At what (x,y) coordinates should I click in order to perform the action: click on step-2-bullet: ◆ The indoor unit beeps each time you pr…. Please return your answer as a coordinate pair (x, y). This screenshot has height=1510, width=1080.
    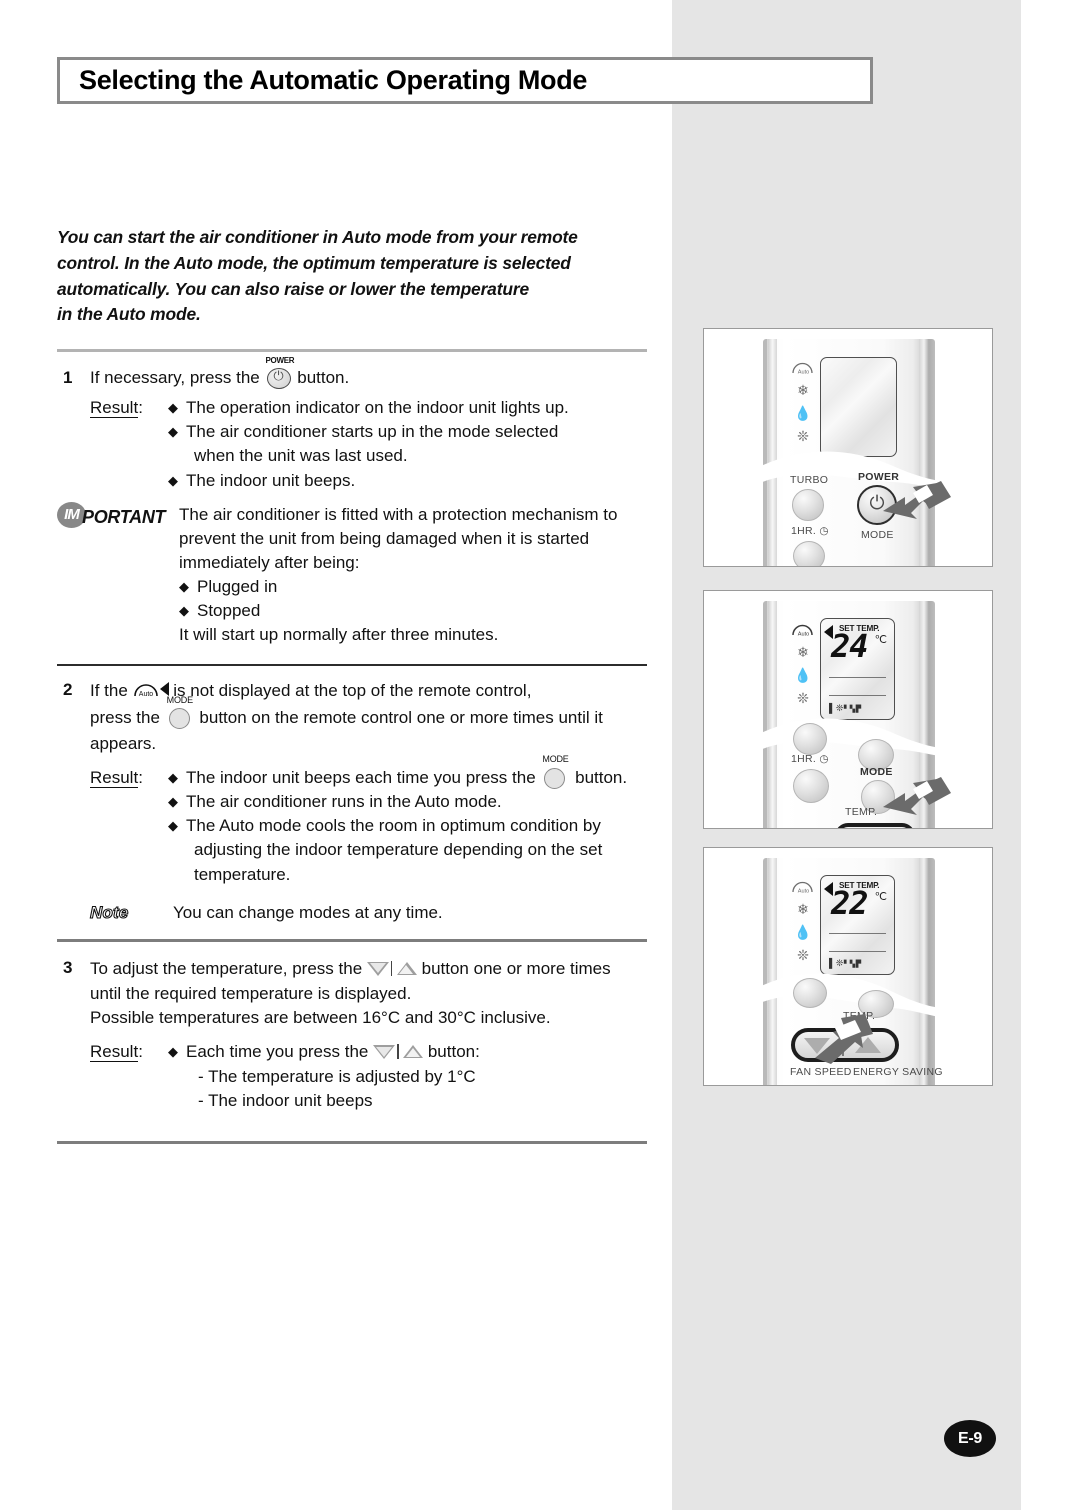
    Looking at the image, I should click on (407, 772).